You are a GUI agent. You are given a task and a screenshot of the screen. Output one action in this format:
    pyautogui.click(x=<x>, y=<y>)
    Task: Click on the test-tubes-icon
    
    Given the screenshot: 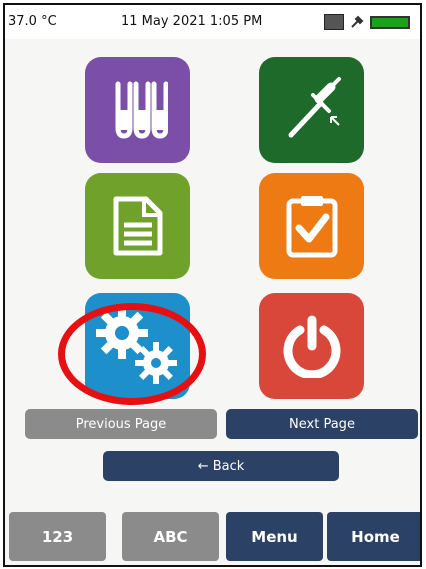 What is the action you would take?
    pyautogui.click(x=141, y=110)
    